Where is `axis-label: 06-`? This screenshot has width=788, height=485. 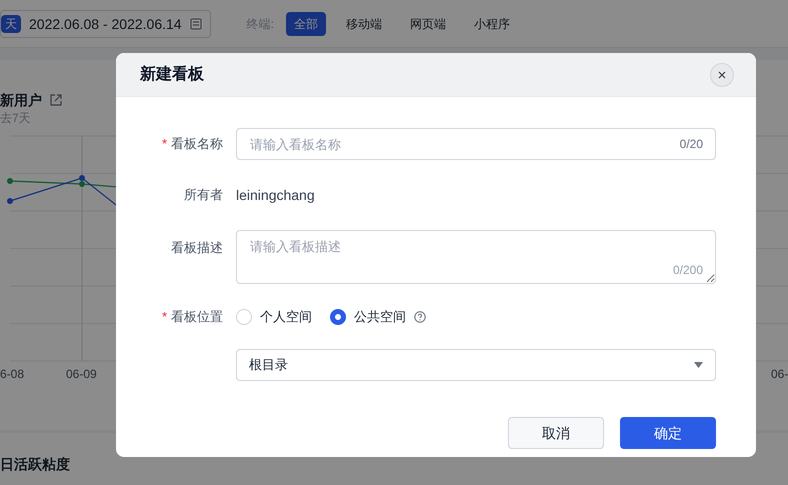 axis-label: 06- is located at coordinates (779, 374).